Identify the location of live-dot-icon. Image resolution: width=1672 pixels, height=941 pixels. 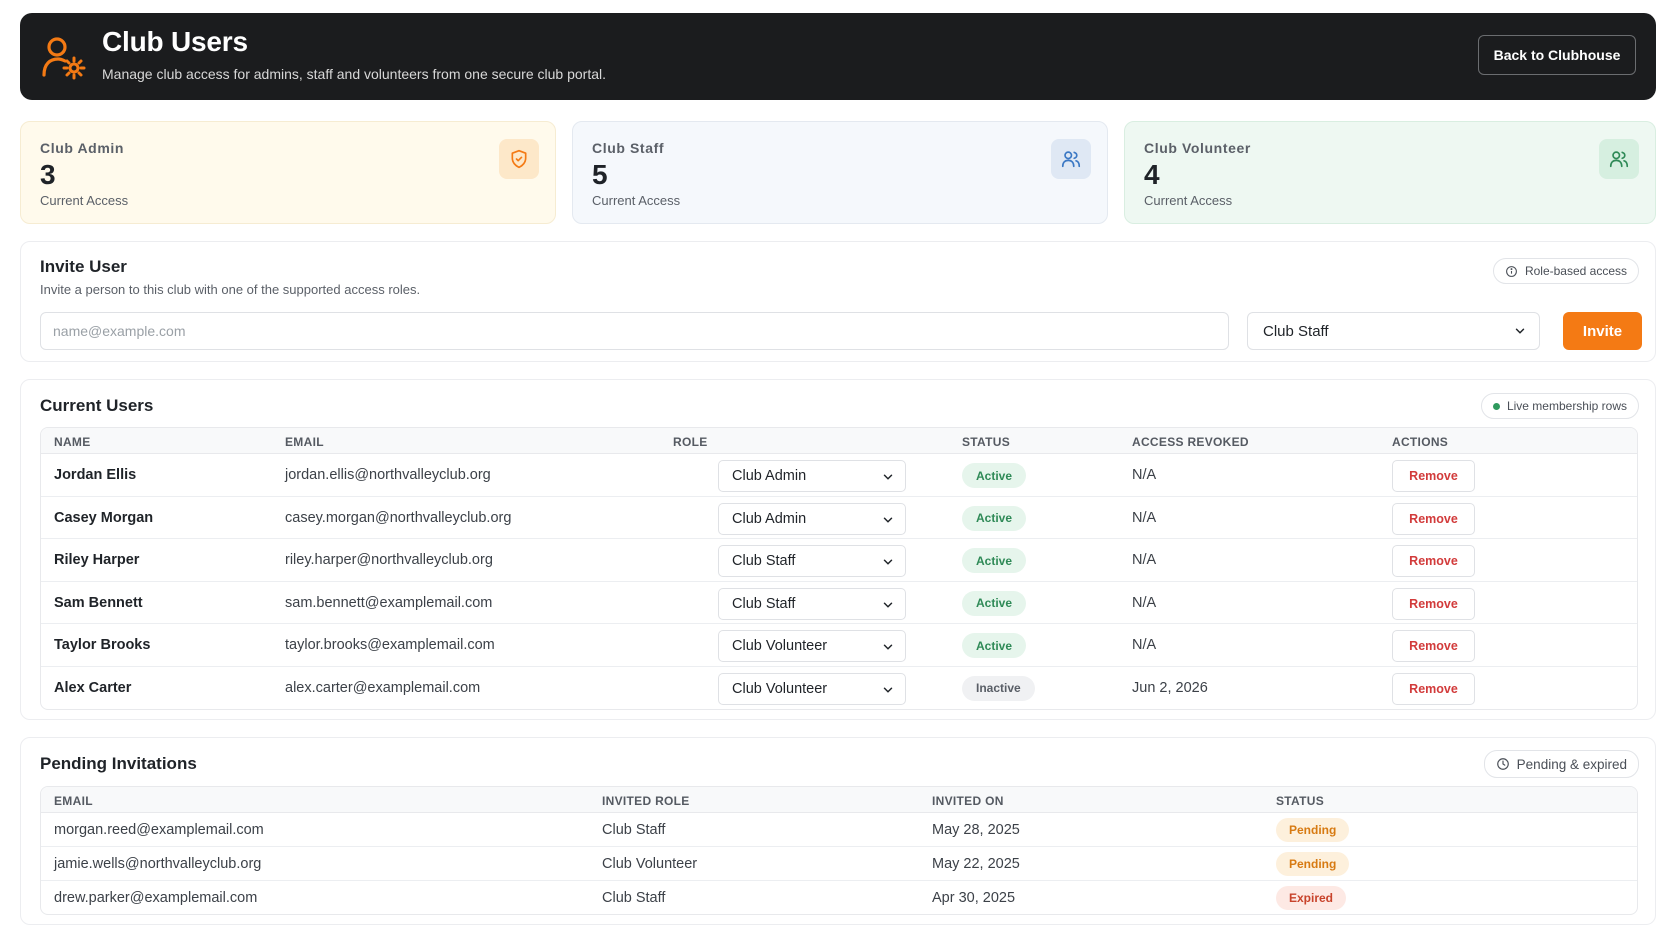
(1496, 406).